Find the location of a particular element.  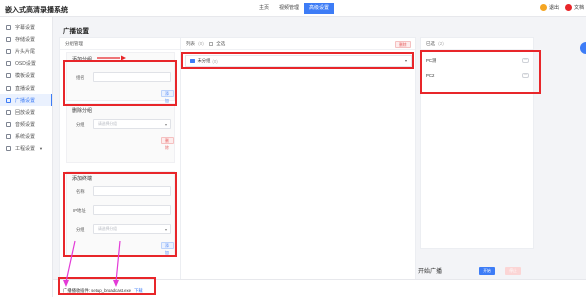

terminal-list-header: 列表 (0) 全选 is located at coordinates (298, 44).